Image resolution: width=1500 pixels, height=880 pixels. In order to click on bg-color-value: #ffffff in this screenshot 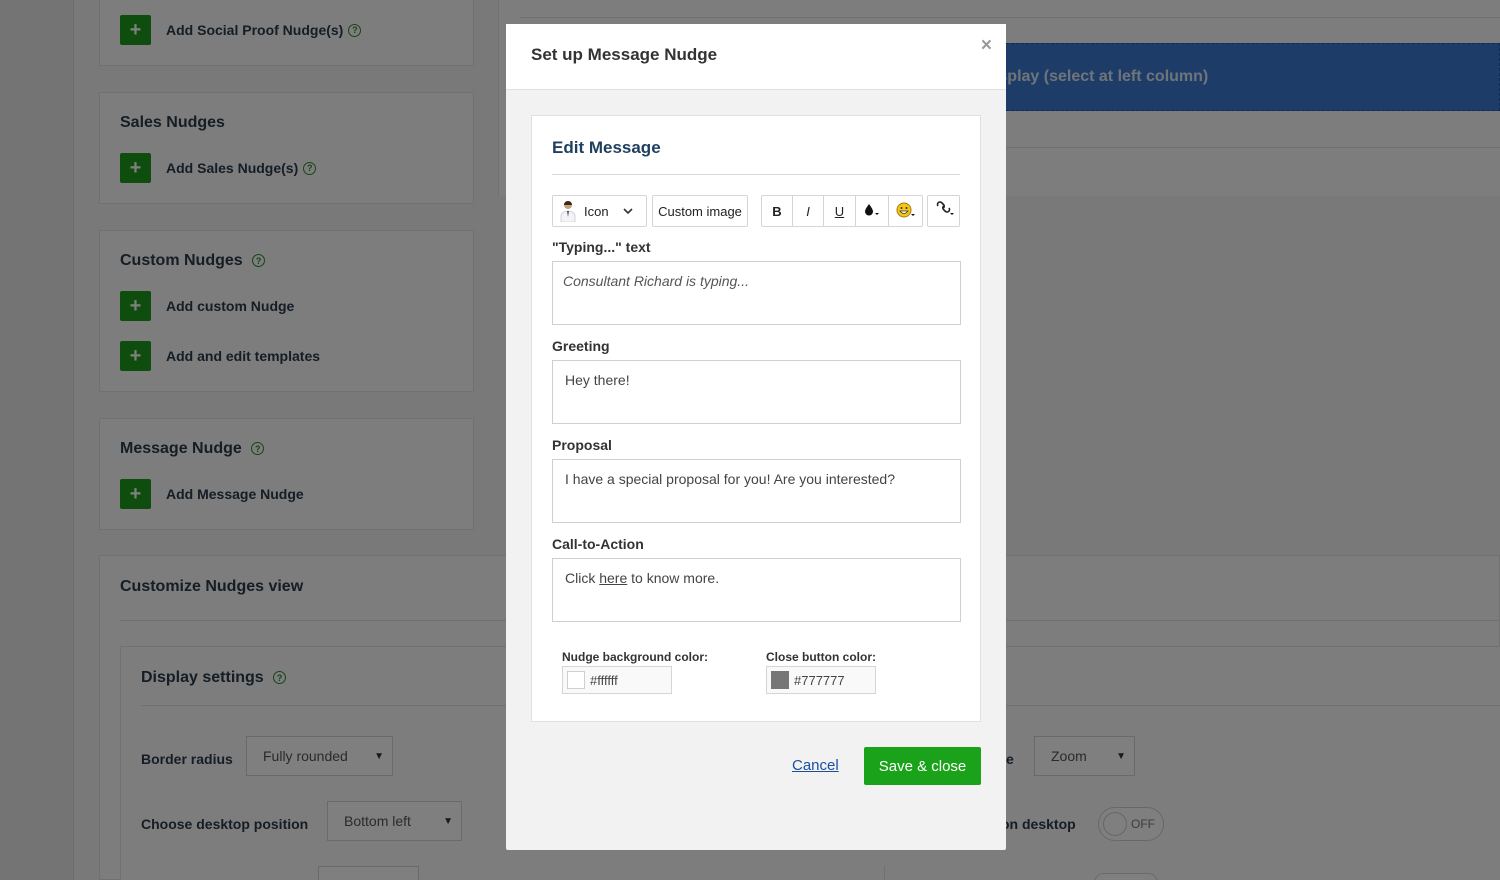, I will do `click(604, 680)`.